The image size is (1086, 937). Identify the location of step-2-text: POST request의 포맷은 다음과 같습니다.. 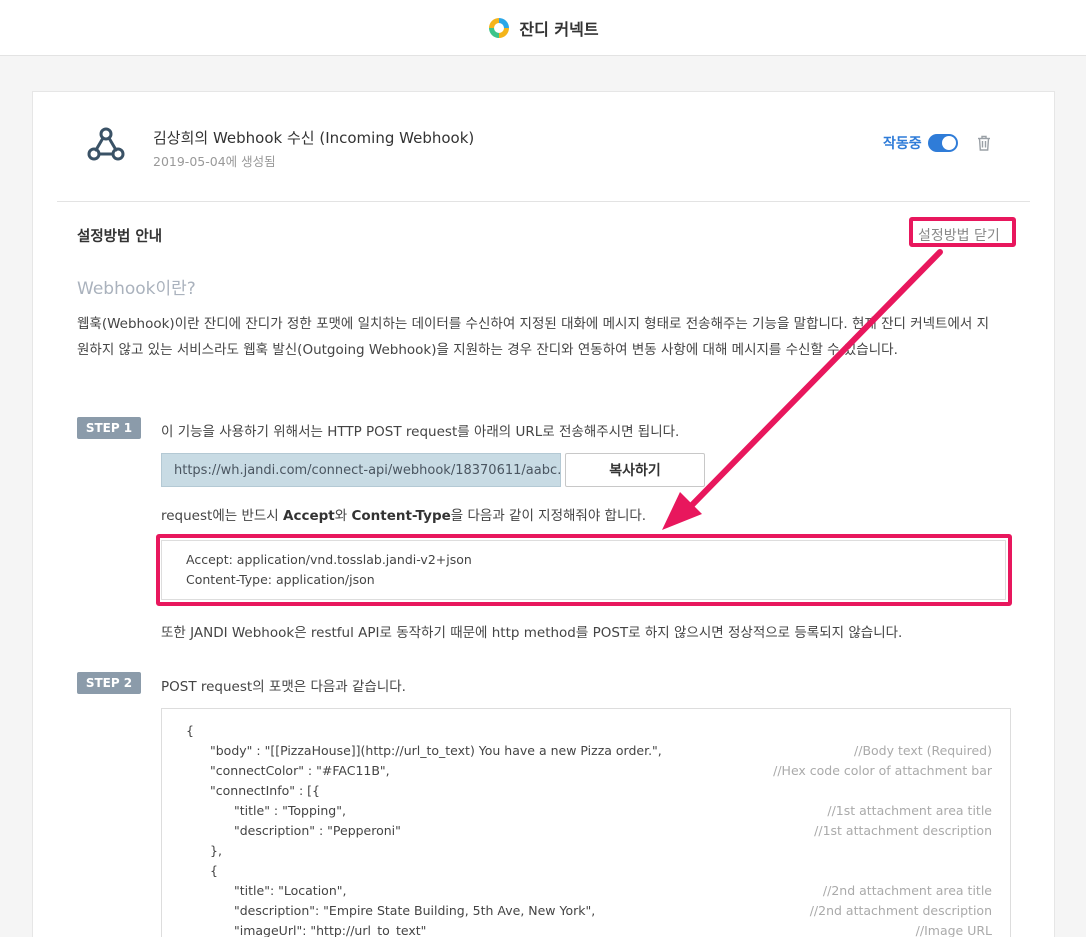
(283, 687).